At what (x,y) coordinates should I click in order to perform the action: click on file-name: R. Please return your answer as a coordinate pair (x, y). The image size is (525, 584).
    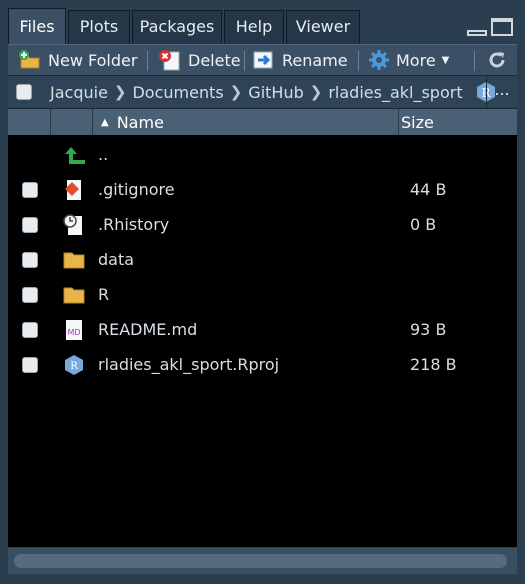
    Looking at the image, I should click on (103, 294).